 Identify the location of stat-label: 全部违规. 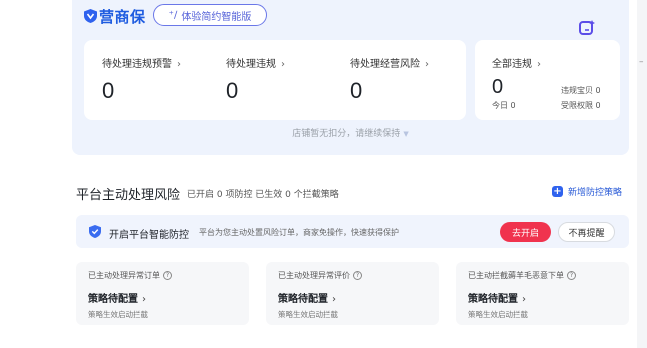
(512, 64).